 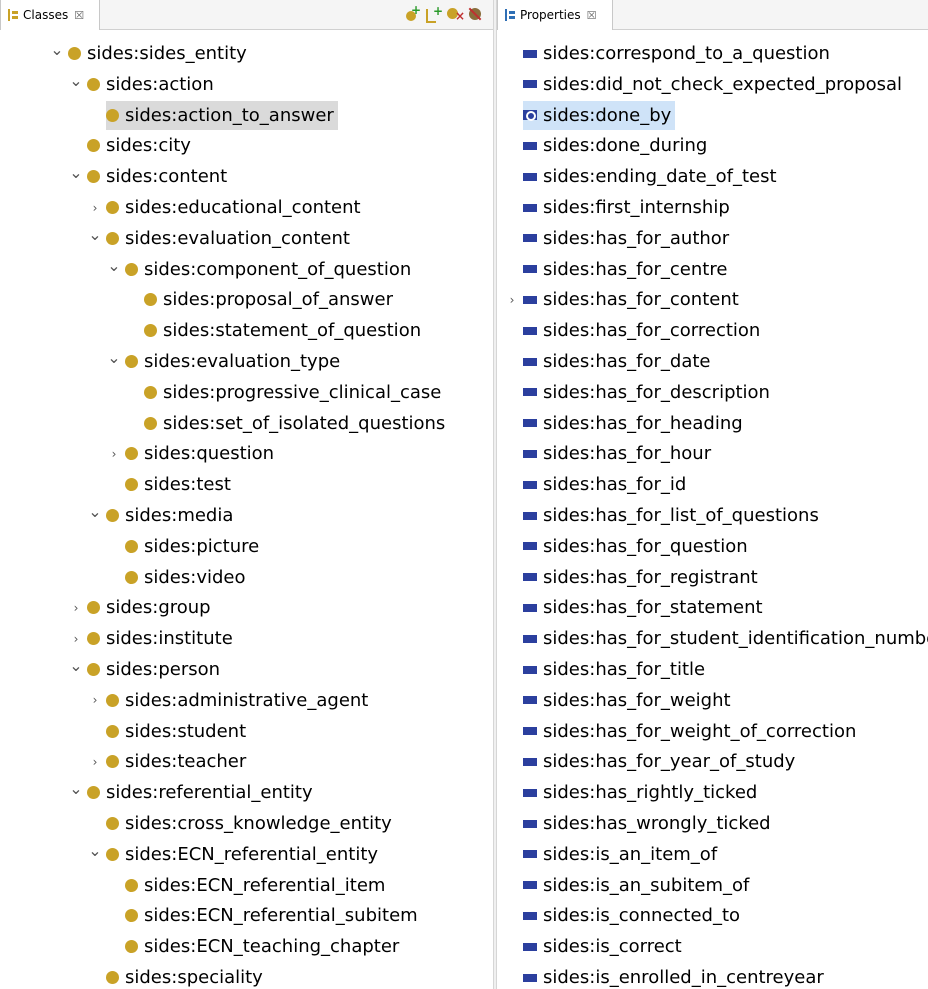 I want to click on property-tree-item: ›sides:has_for_description, so click(x=639, y=392).